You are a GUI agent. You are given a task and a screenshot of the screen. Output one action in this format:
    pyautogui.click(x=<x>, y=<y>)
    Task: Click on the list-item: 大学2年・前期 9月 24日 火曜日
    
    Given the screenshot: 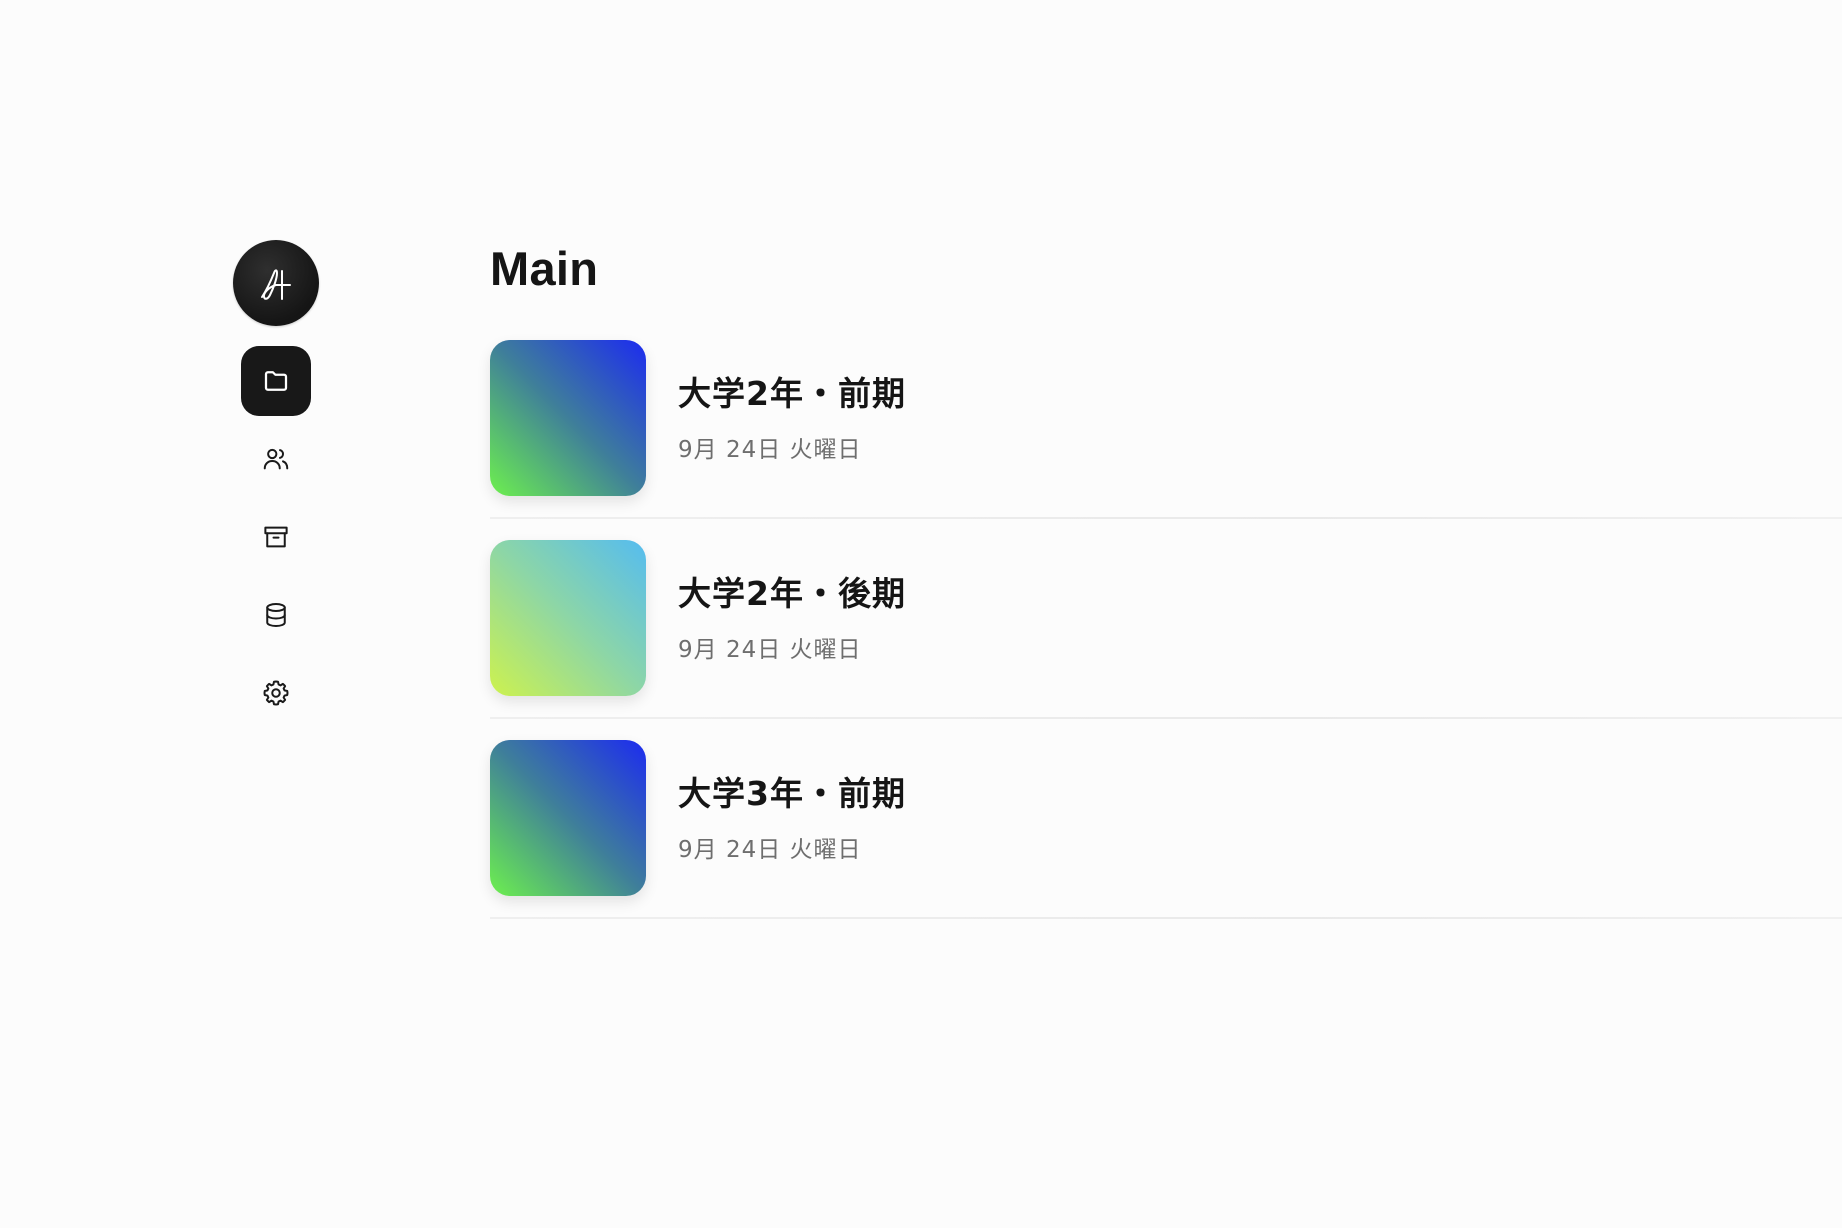 What is the action you would take?
    pyautogui.click(x=1166, y=440)
    